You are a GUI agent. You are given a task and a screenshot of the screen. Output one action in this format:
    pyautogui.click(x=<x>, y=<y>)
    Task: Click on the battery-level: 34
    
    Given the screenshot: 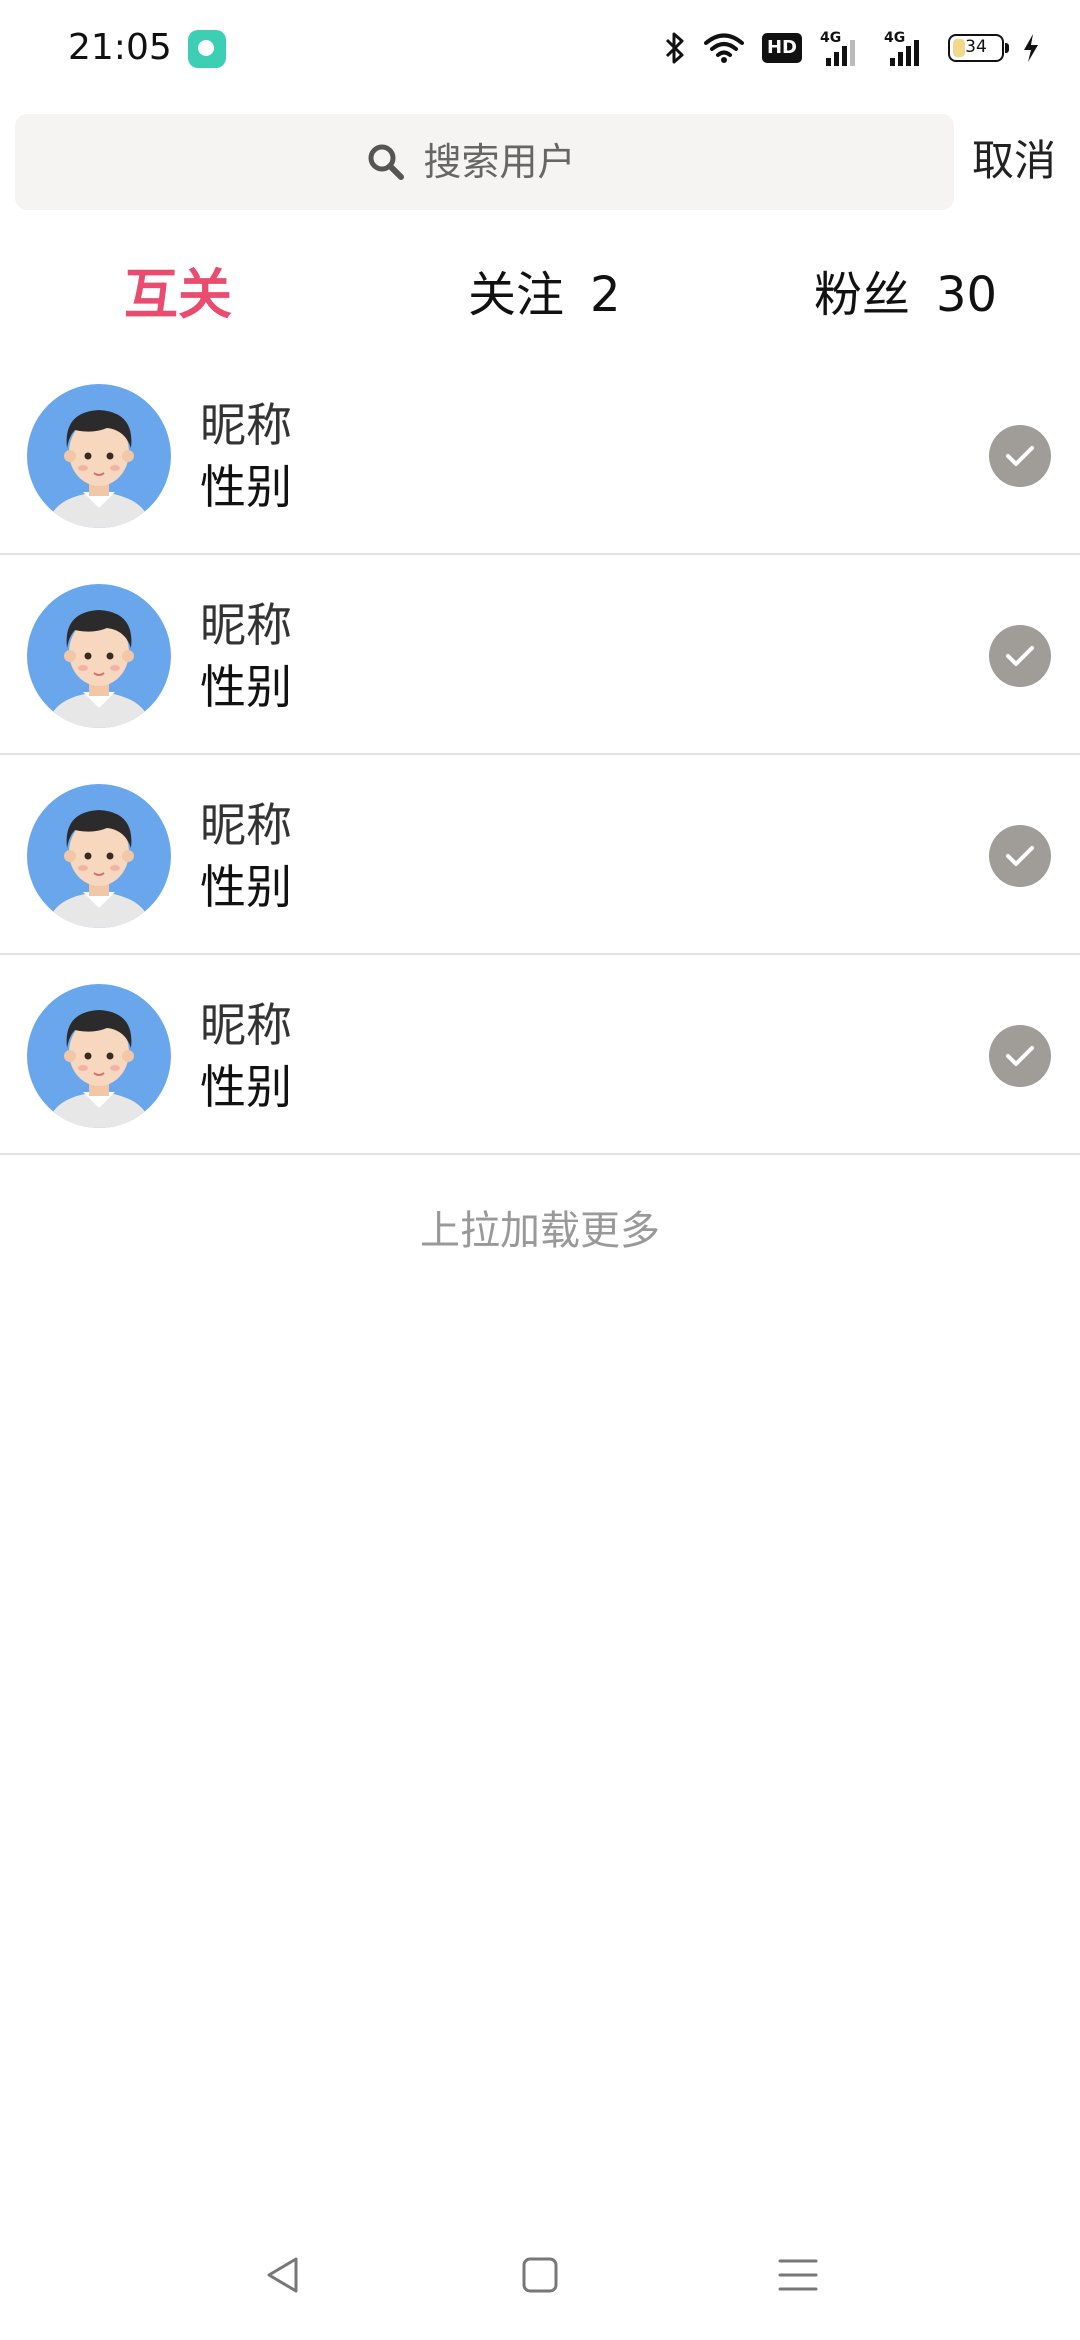 What is the action you would take?
    pyautogui.click(x=976, y=47)
    